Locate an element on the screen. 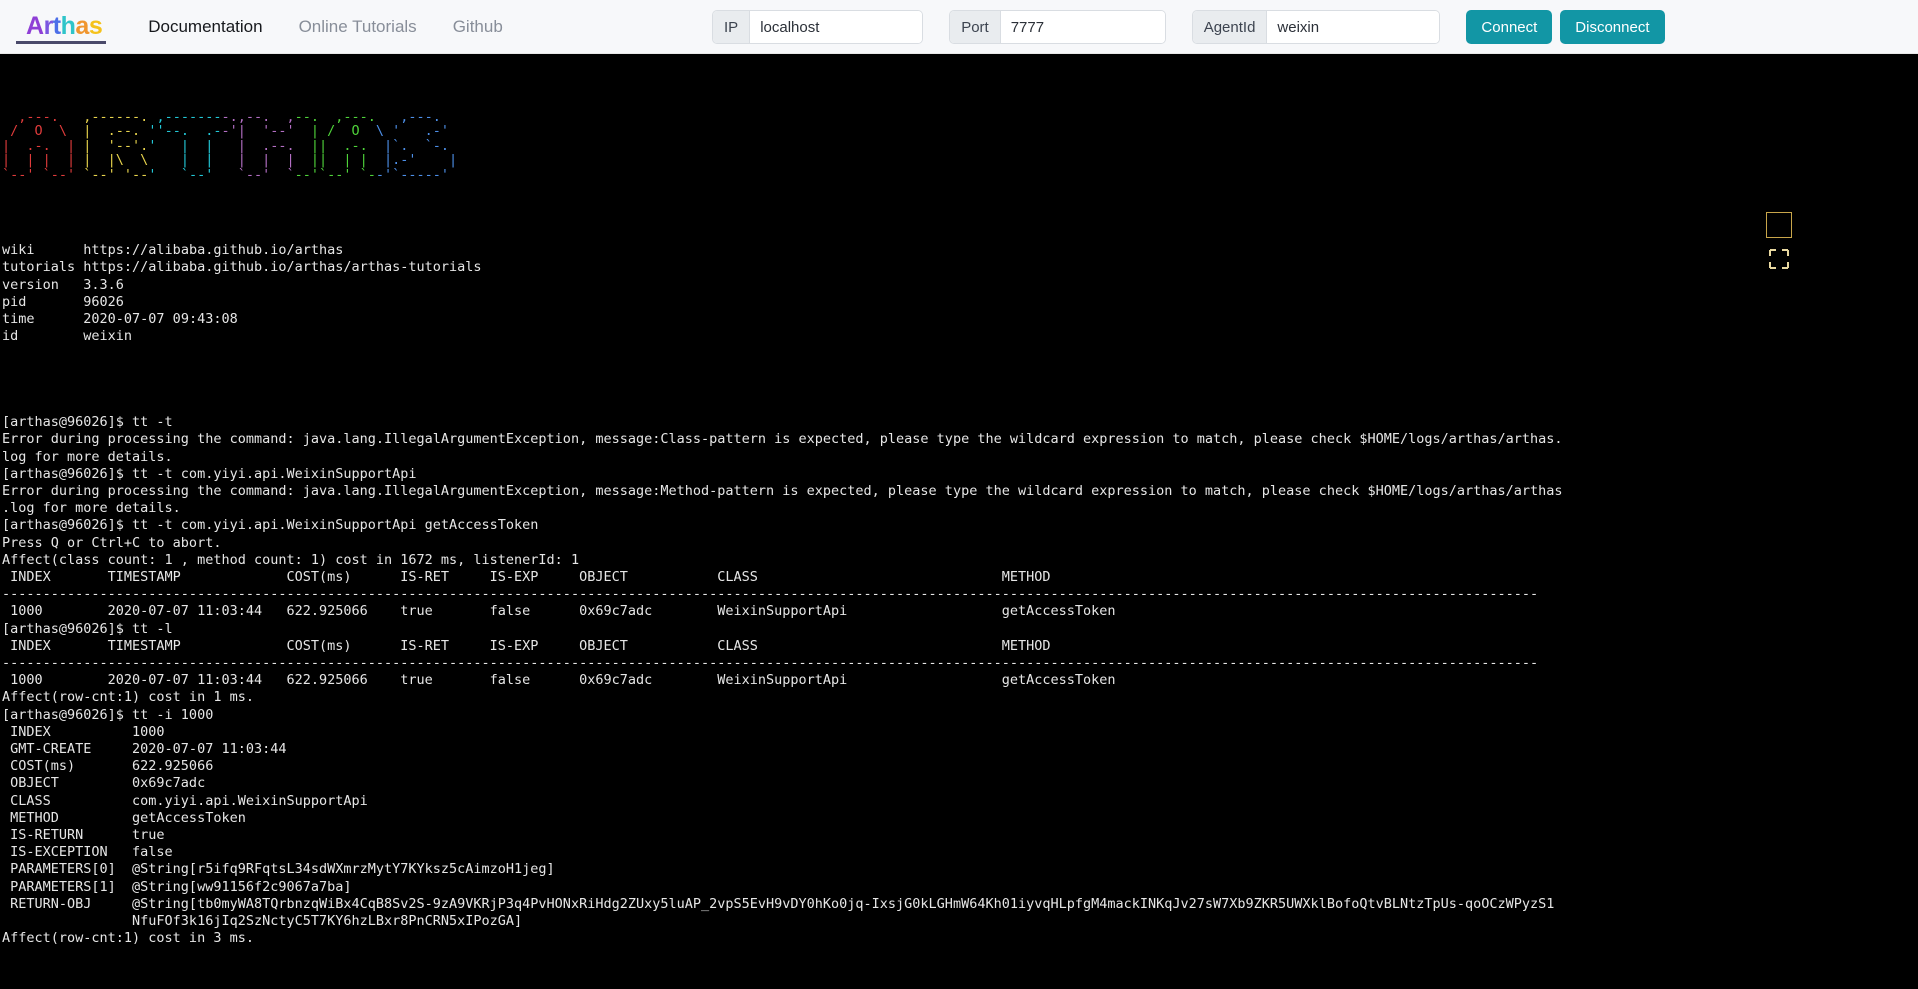 Image resolution: width=1918 pixels, height=989 pixels. console-line: [arthas@96026]$ tt -i 1000 is located at coordinates (108, 714).